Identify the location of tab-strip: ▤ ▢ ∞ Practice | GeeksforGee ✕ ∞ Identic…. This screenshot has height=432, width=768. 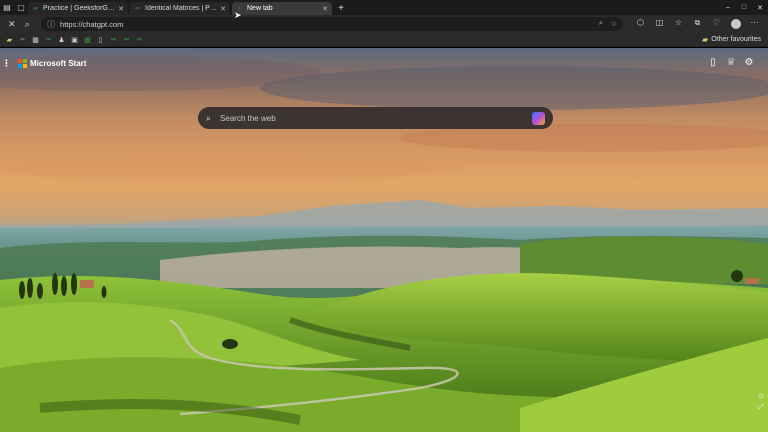
(384, 7).